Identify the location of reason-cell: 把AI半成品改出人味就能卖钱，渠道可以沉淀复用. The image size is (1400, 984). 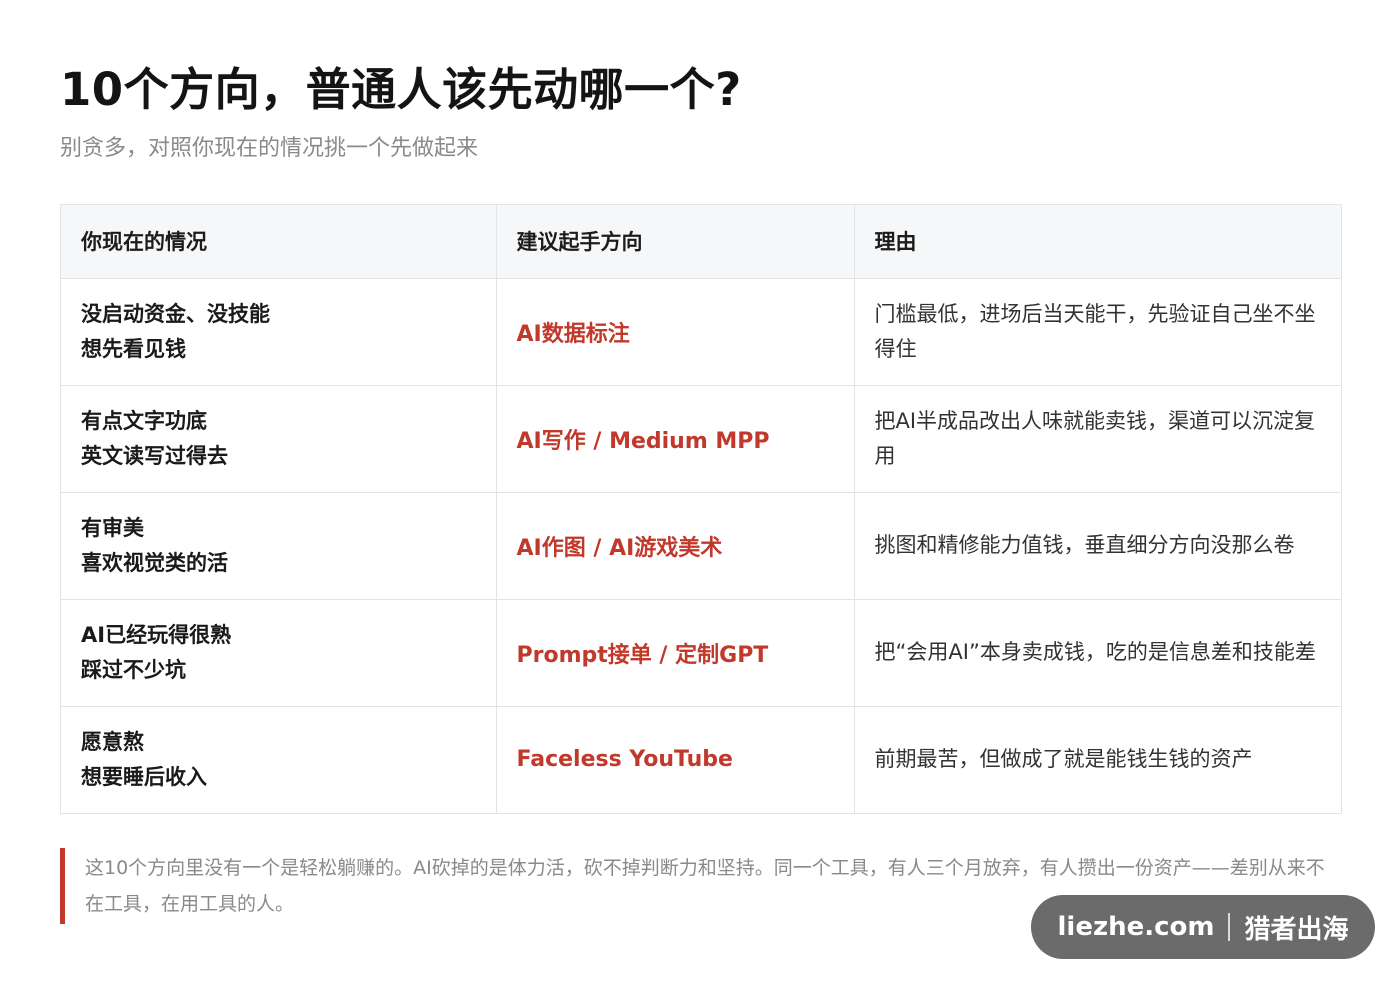
(1097, 439).